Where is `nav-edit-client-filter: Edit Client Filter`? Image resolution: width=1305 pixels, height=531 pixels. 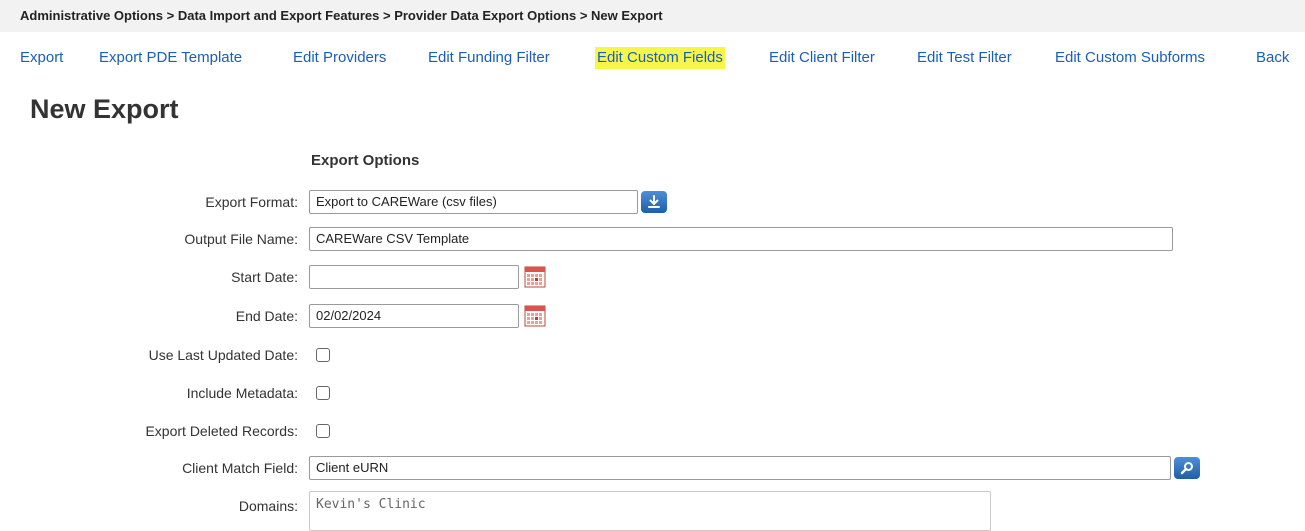
nav-edit-client-filter: Edit Client Filter is located at coordinates (822, 58).